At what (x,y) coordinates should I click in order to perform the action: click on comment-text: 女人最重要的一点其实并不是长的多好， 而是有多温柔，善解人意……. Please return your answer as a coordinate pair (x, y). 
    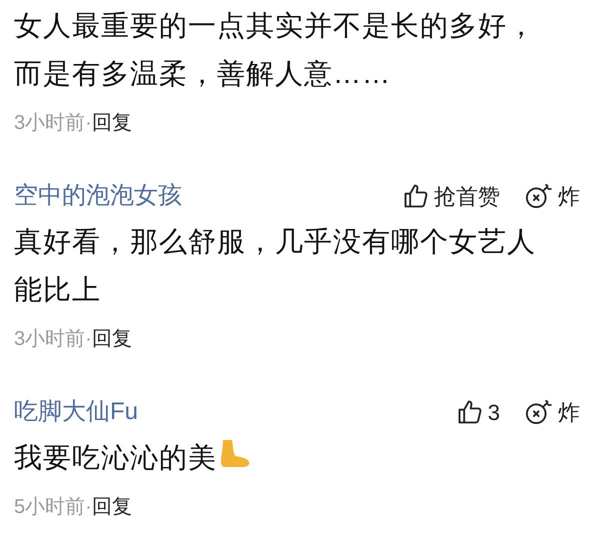
    Looking at the image, I should click on (275, 50).